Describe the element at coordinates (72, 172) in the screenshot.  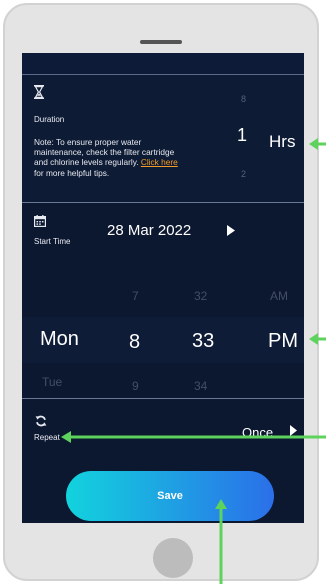
I see `note-suffix: for more helpful tips.` at that location.